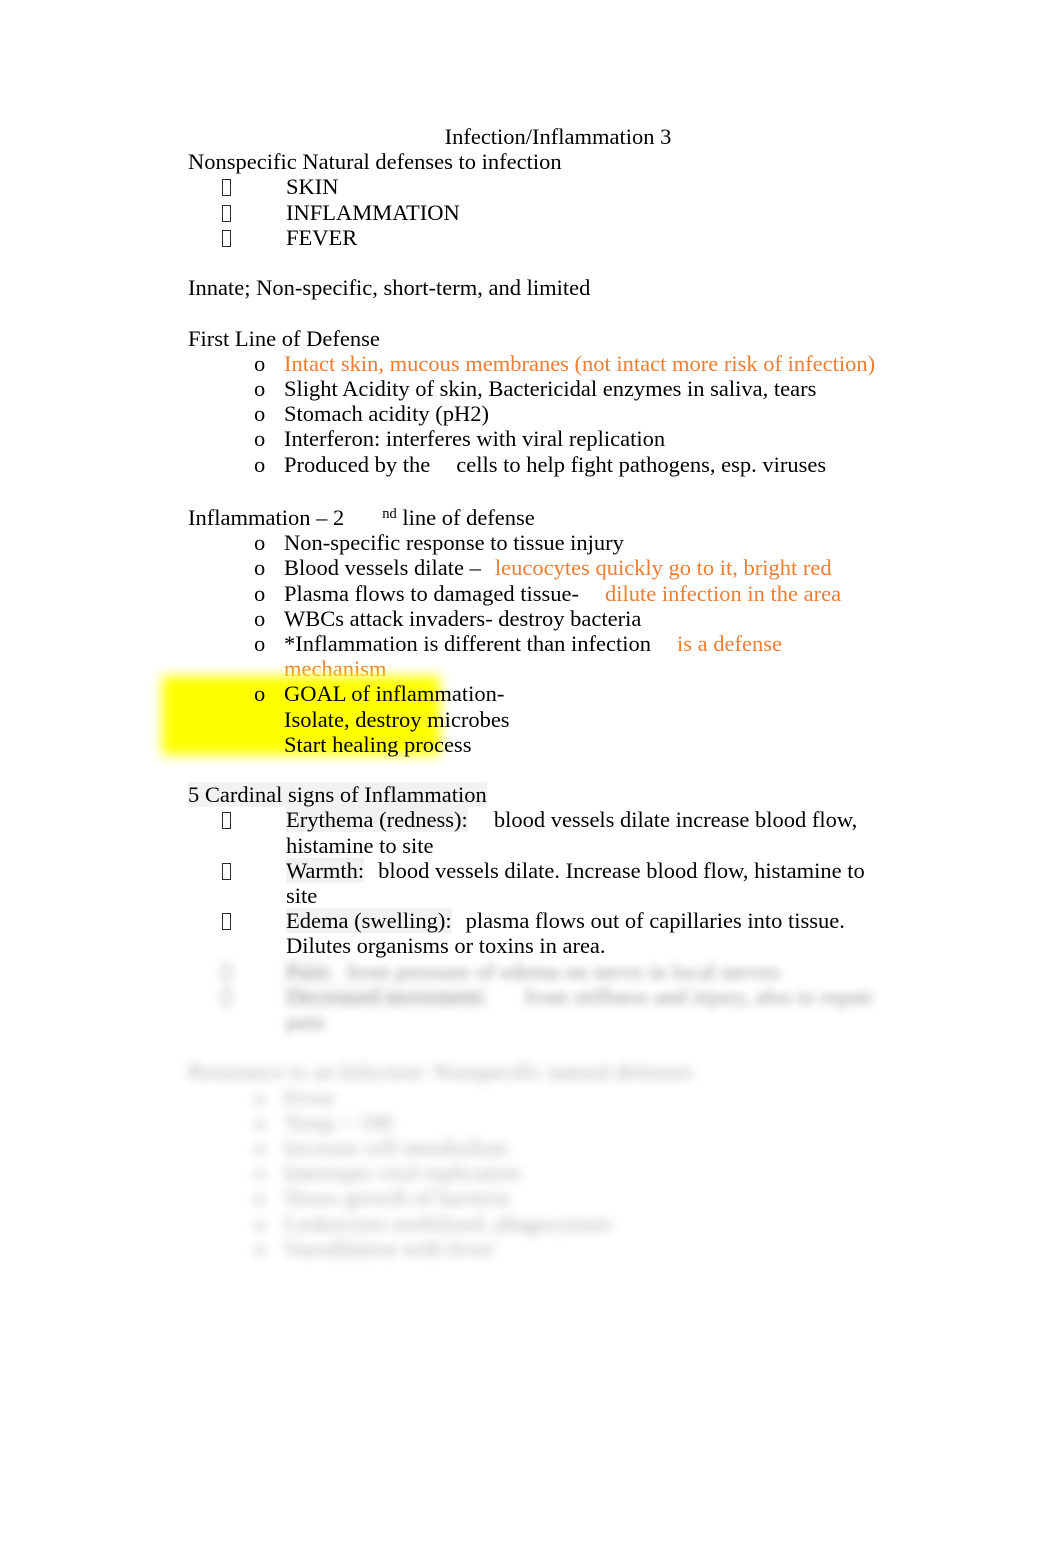 This screenshot has height=1561, width=1062. What do you see at coordinates (468, 517) in the screenshot?
I see `inflammation-heading-suffix: line of defense` at bounding box center [468, 517].